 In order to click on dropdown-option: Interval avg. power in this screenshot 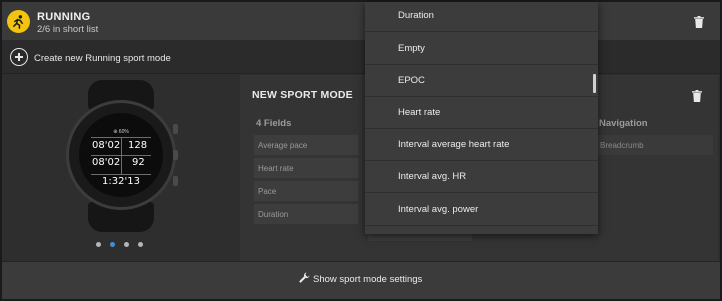, I will do `click(481, 210)`.